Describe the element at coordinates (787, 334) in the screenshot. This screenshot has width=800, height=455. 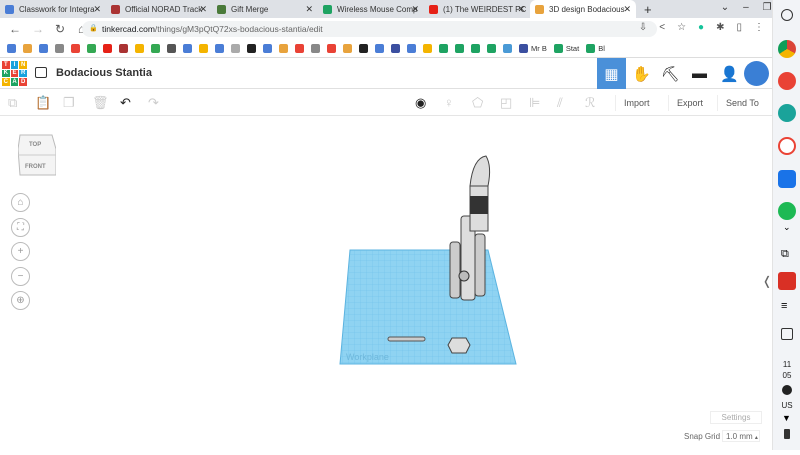
I see `calendar-icon` at that location.